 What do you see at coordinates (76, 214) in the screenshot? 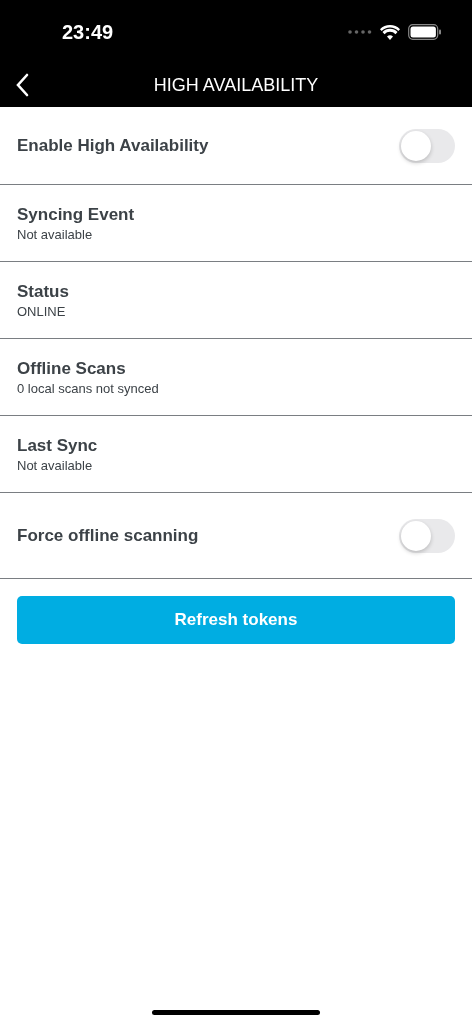
I see `info-label: Syncing Event` at bounding box center [76, 214].